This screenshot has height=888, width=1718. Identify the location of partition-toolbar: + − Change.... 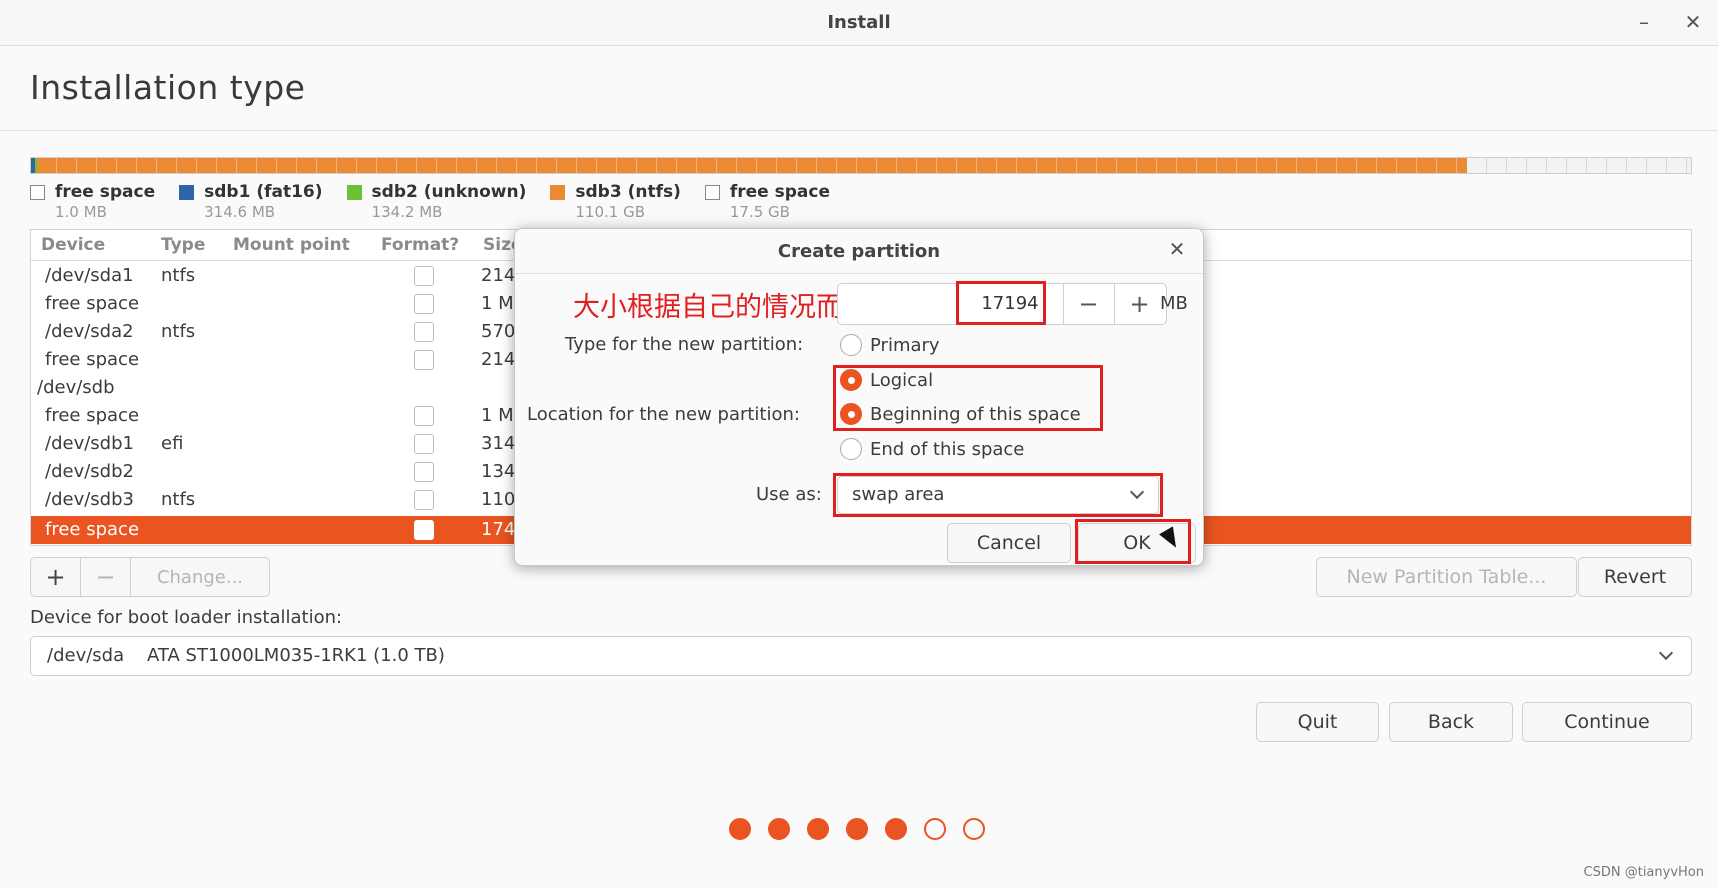
(150, 577).